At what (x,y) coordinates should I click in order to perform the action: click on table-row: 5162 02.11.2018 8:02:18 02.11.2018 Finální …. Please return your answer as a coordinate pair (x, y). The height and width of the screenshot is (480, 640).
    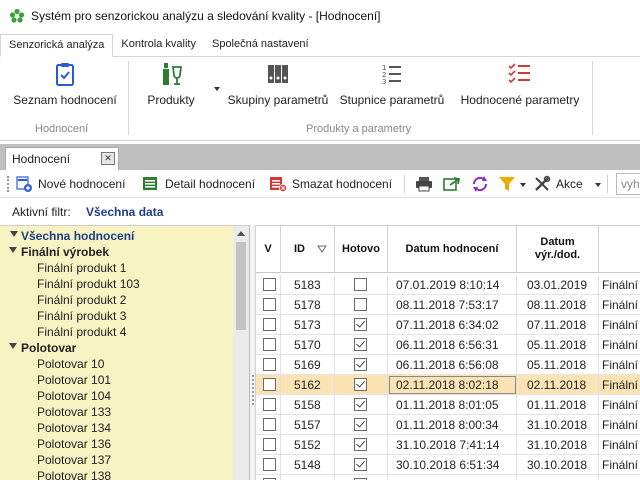
    Looking at the image, I should click on (448, 385).